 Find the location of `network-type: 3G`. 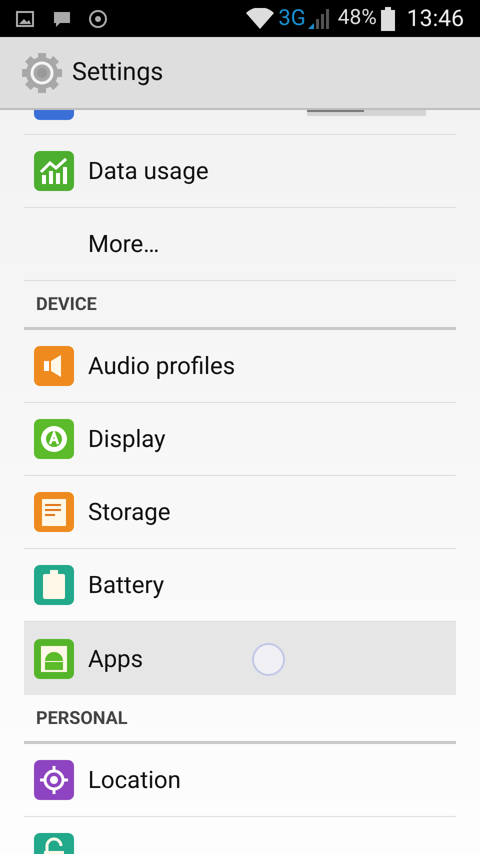

network-type: 3G is located at coordinates (292, 19).